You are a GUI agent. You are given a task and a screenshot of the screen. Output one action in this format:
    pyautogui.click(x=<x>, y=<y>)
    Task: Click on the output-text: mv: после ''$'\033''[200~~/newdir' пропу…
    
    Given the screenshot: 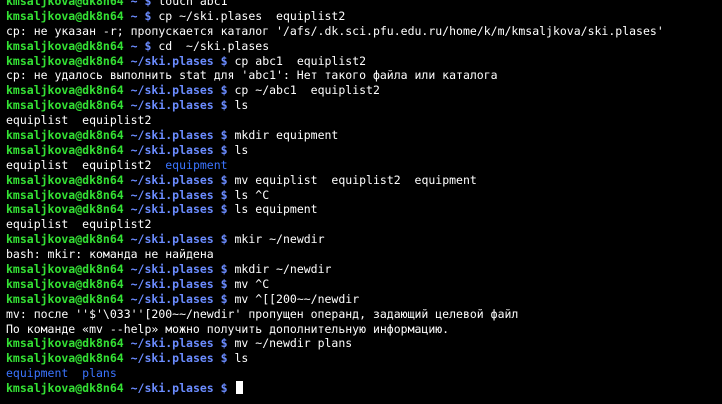 What is the action you would take?
    pyautogui.click(x=262, y=313)
    